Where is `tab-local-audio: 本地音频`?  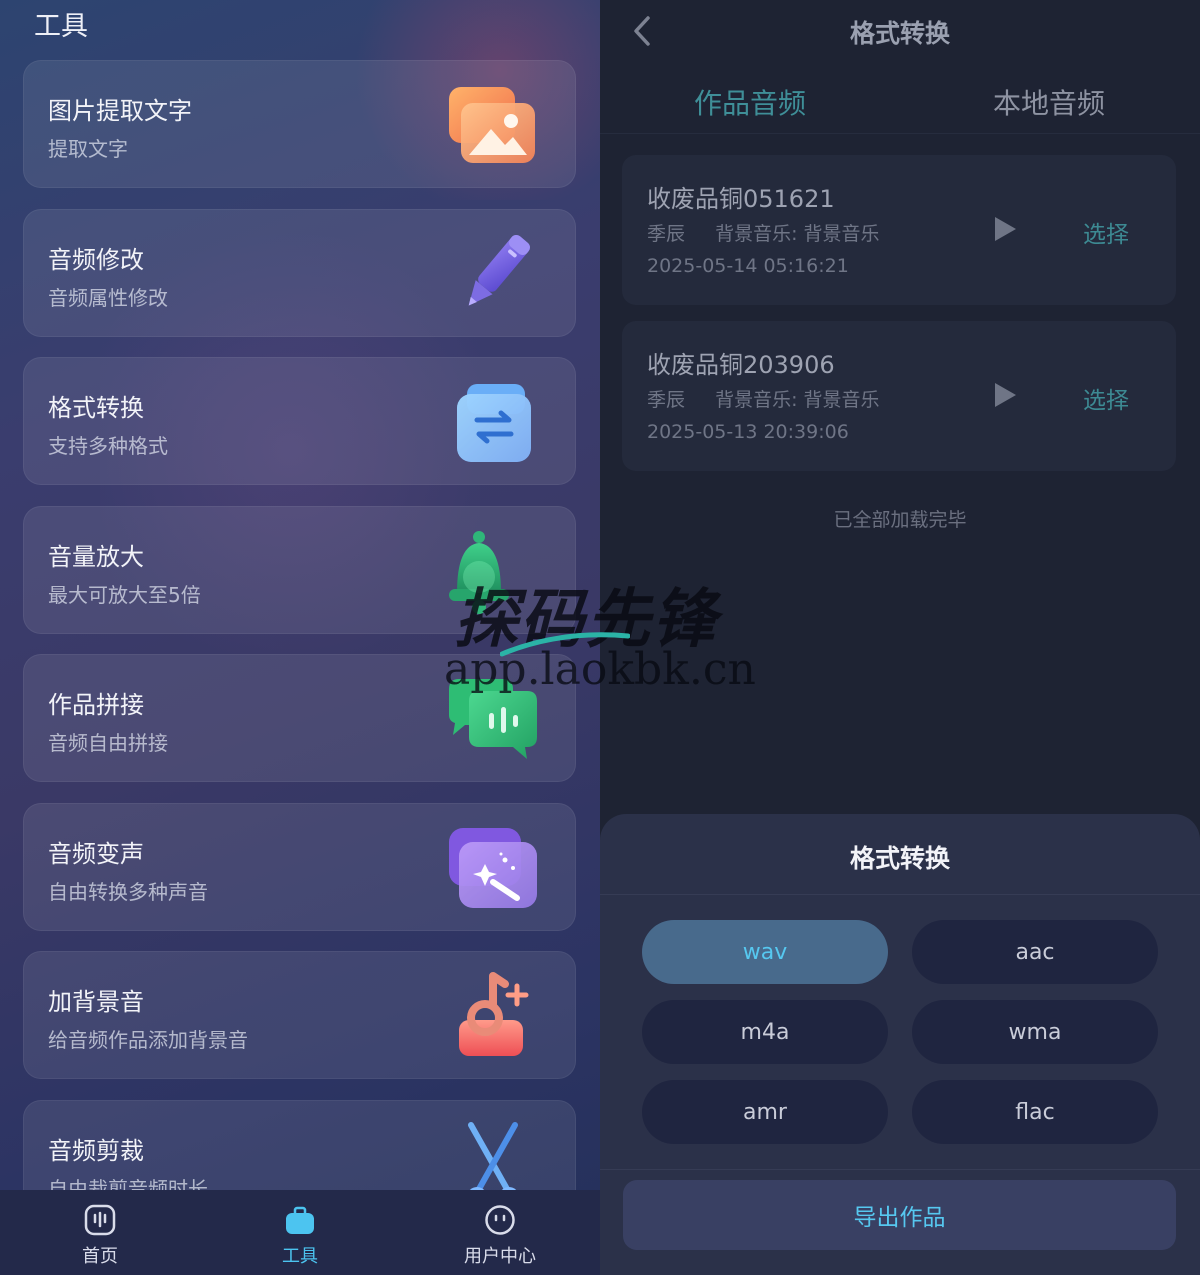 tab-local-audio: 本地音频 is located at coordinates (1049, 102).